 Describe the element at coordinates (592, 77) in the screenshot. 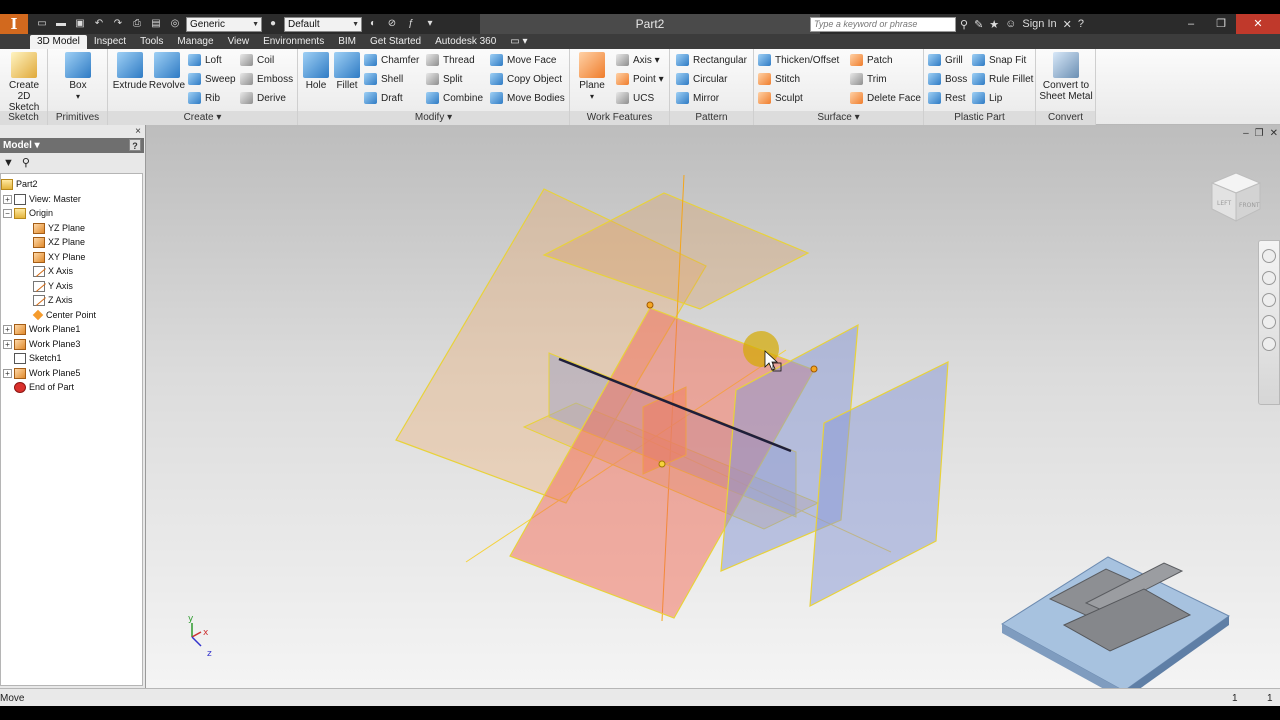

I see `plane-button: Plane ▾` at that location.